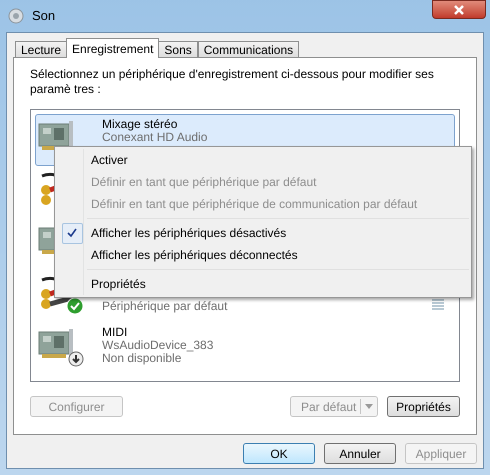 Image resolution: width=490 pixels, height=475 pixels. Describe the element at coordinates (155, 137) in the screenshot. I see `device-driver: Conexant HD Audio` at that location.